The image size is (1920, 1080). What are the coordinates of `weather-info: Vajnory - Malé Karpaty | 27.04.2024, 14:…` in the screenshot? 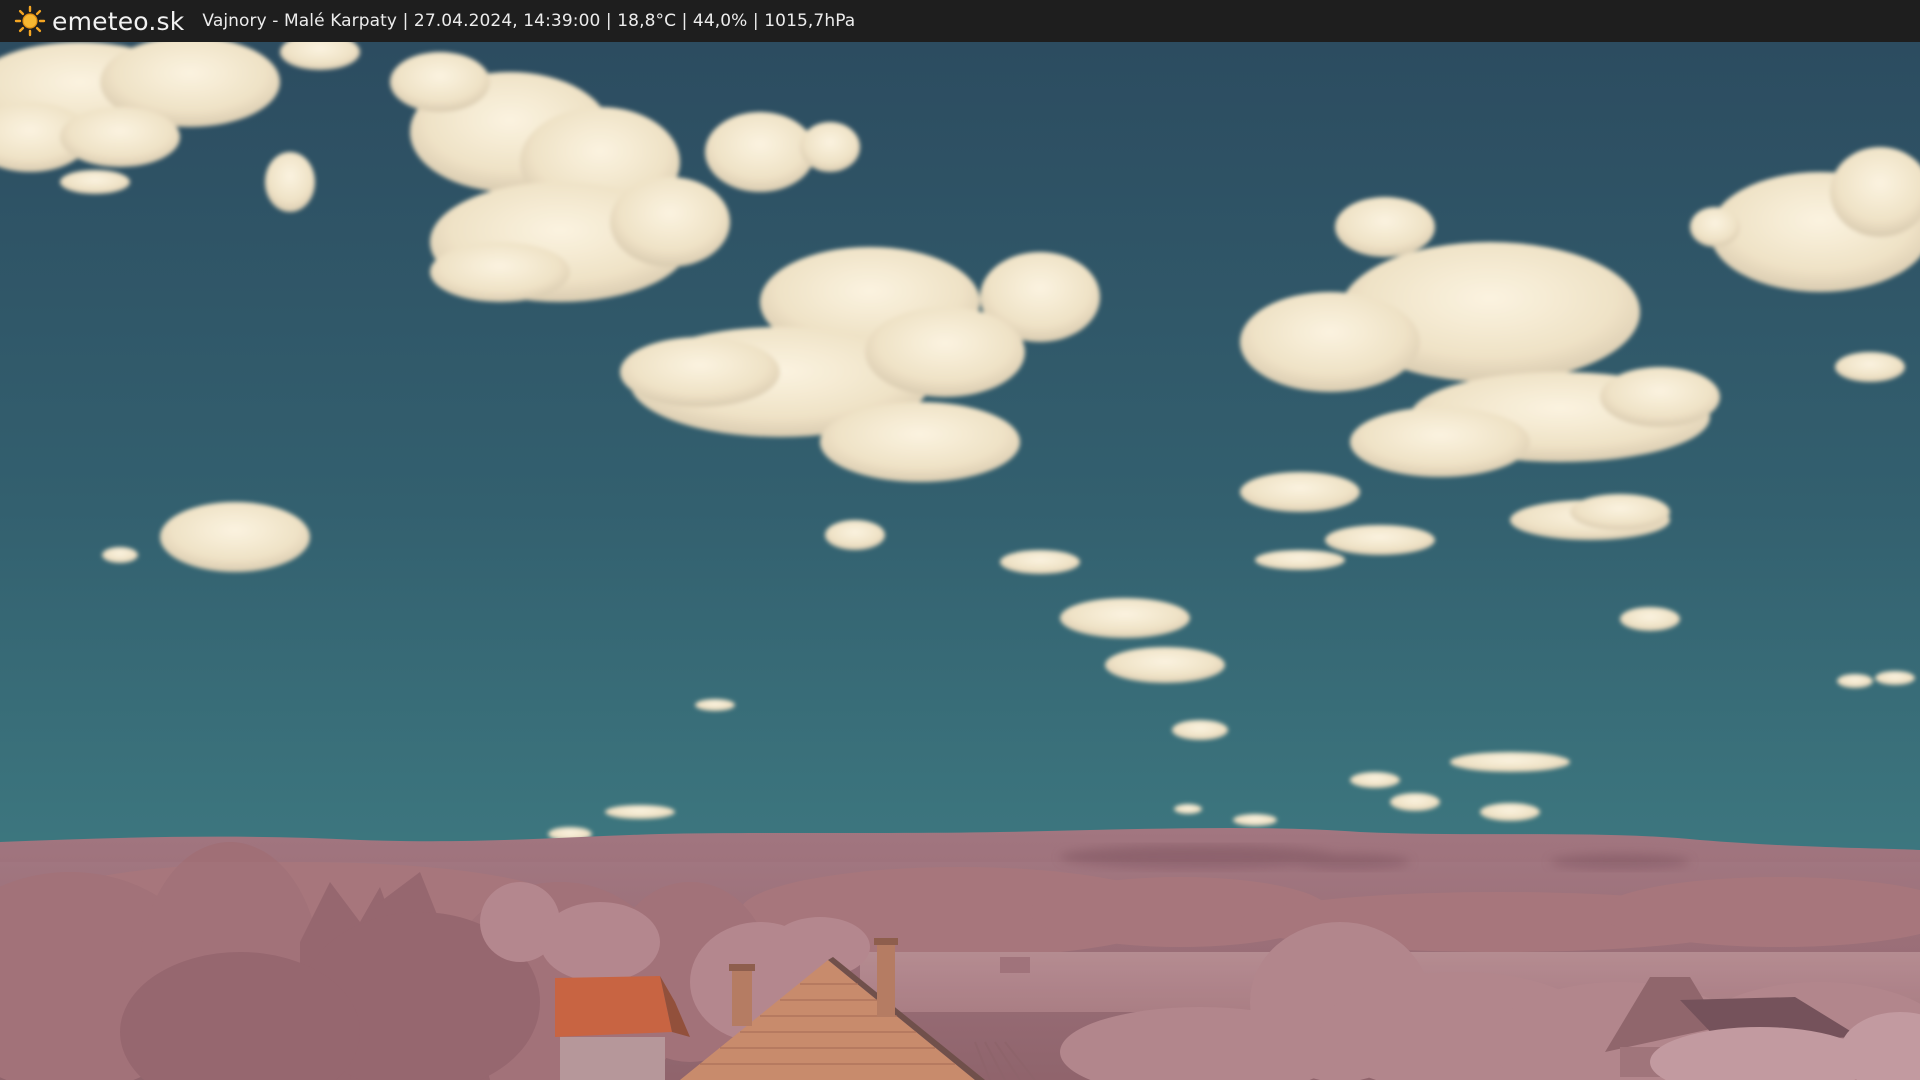 It's located at (529, 21).